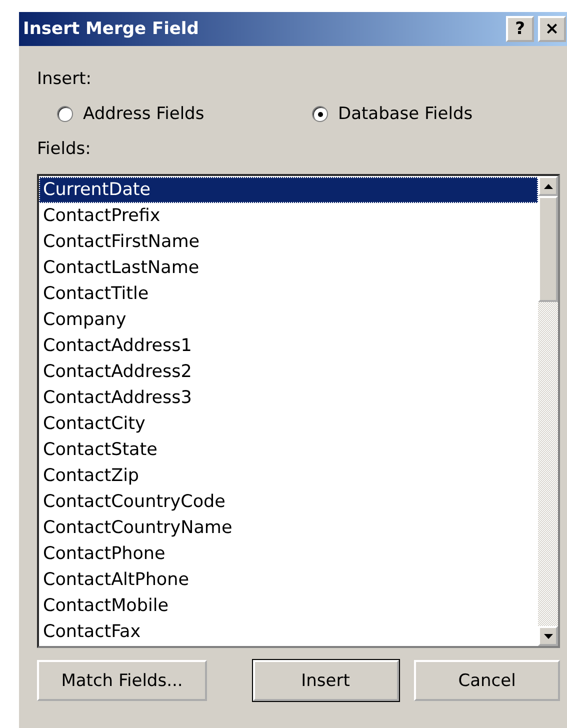 The image size is (567, 728). I want to click on list-item: ContactAddress1, so click(288, 346).